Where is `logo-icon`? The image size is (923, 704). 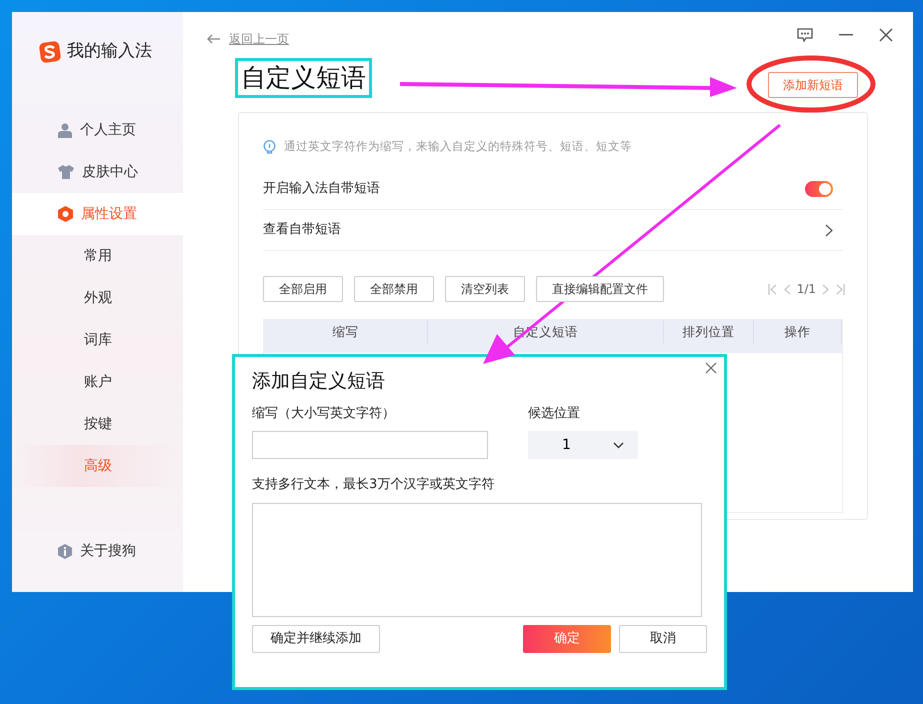 logo-icon is located at coordinates (50, 52).